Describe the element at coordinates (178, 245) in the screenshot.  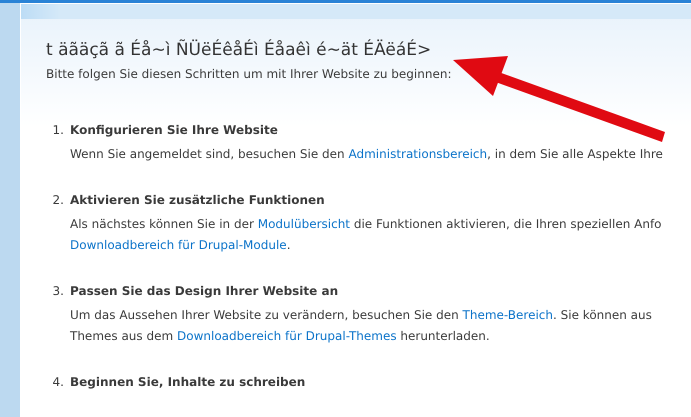
I see `text-link: Downloadbereich für Drupal-Module` at that location.